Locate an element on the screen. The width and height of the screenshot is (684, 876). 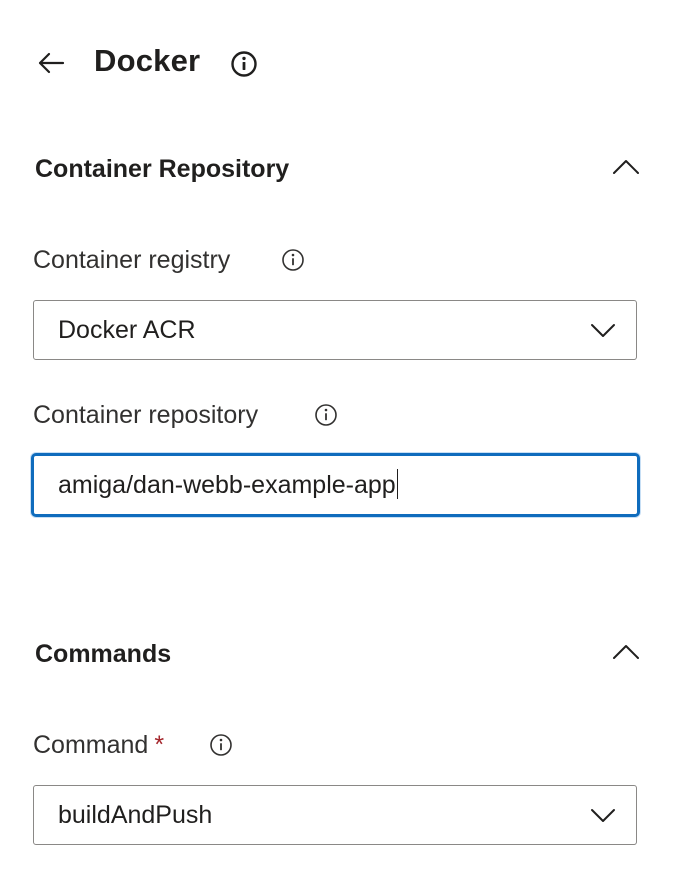
container-repository-input: amiga/dan-webb-example-app is located at coordinates (335, 485).